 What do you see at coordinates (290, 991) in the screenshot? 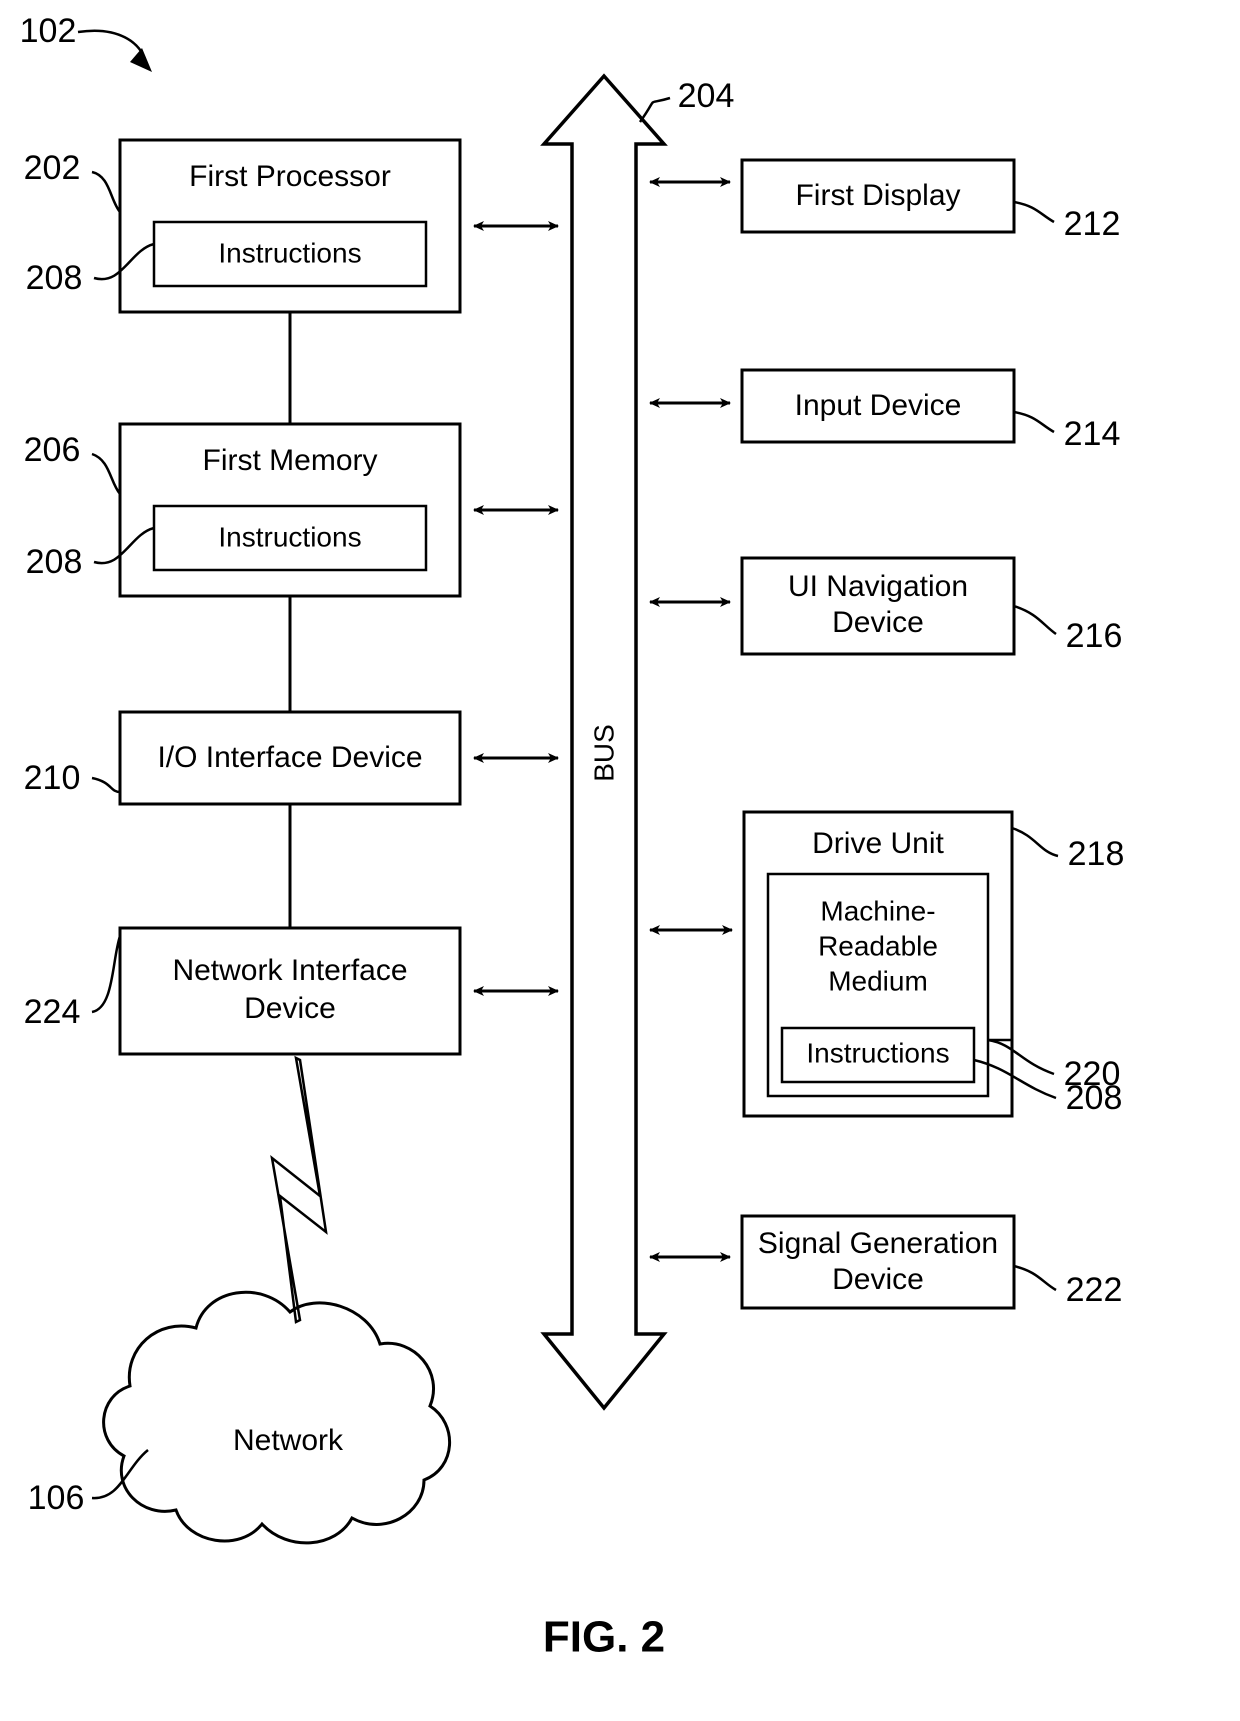
I see `box-network-interface-device: Network Interface Device` at bounding box center [290, 991].